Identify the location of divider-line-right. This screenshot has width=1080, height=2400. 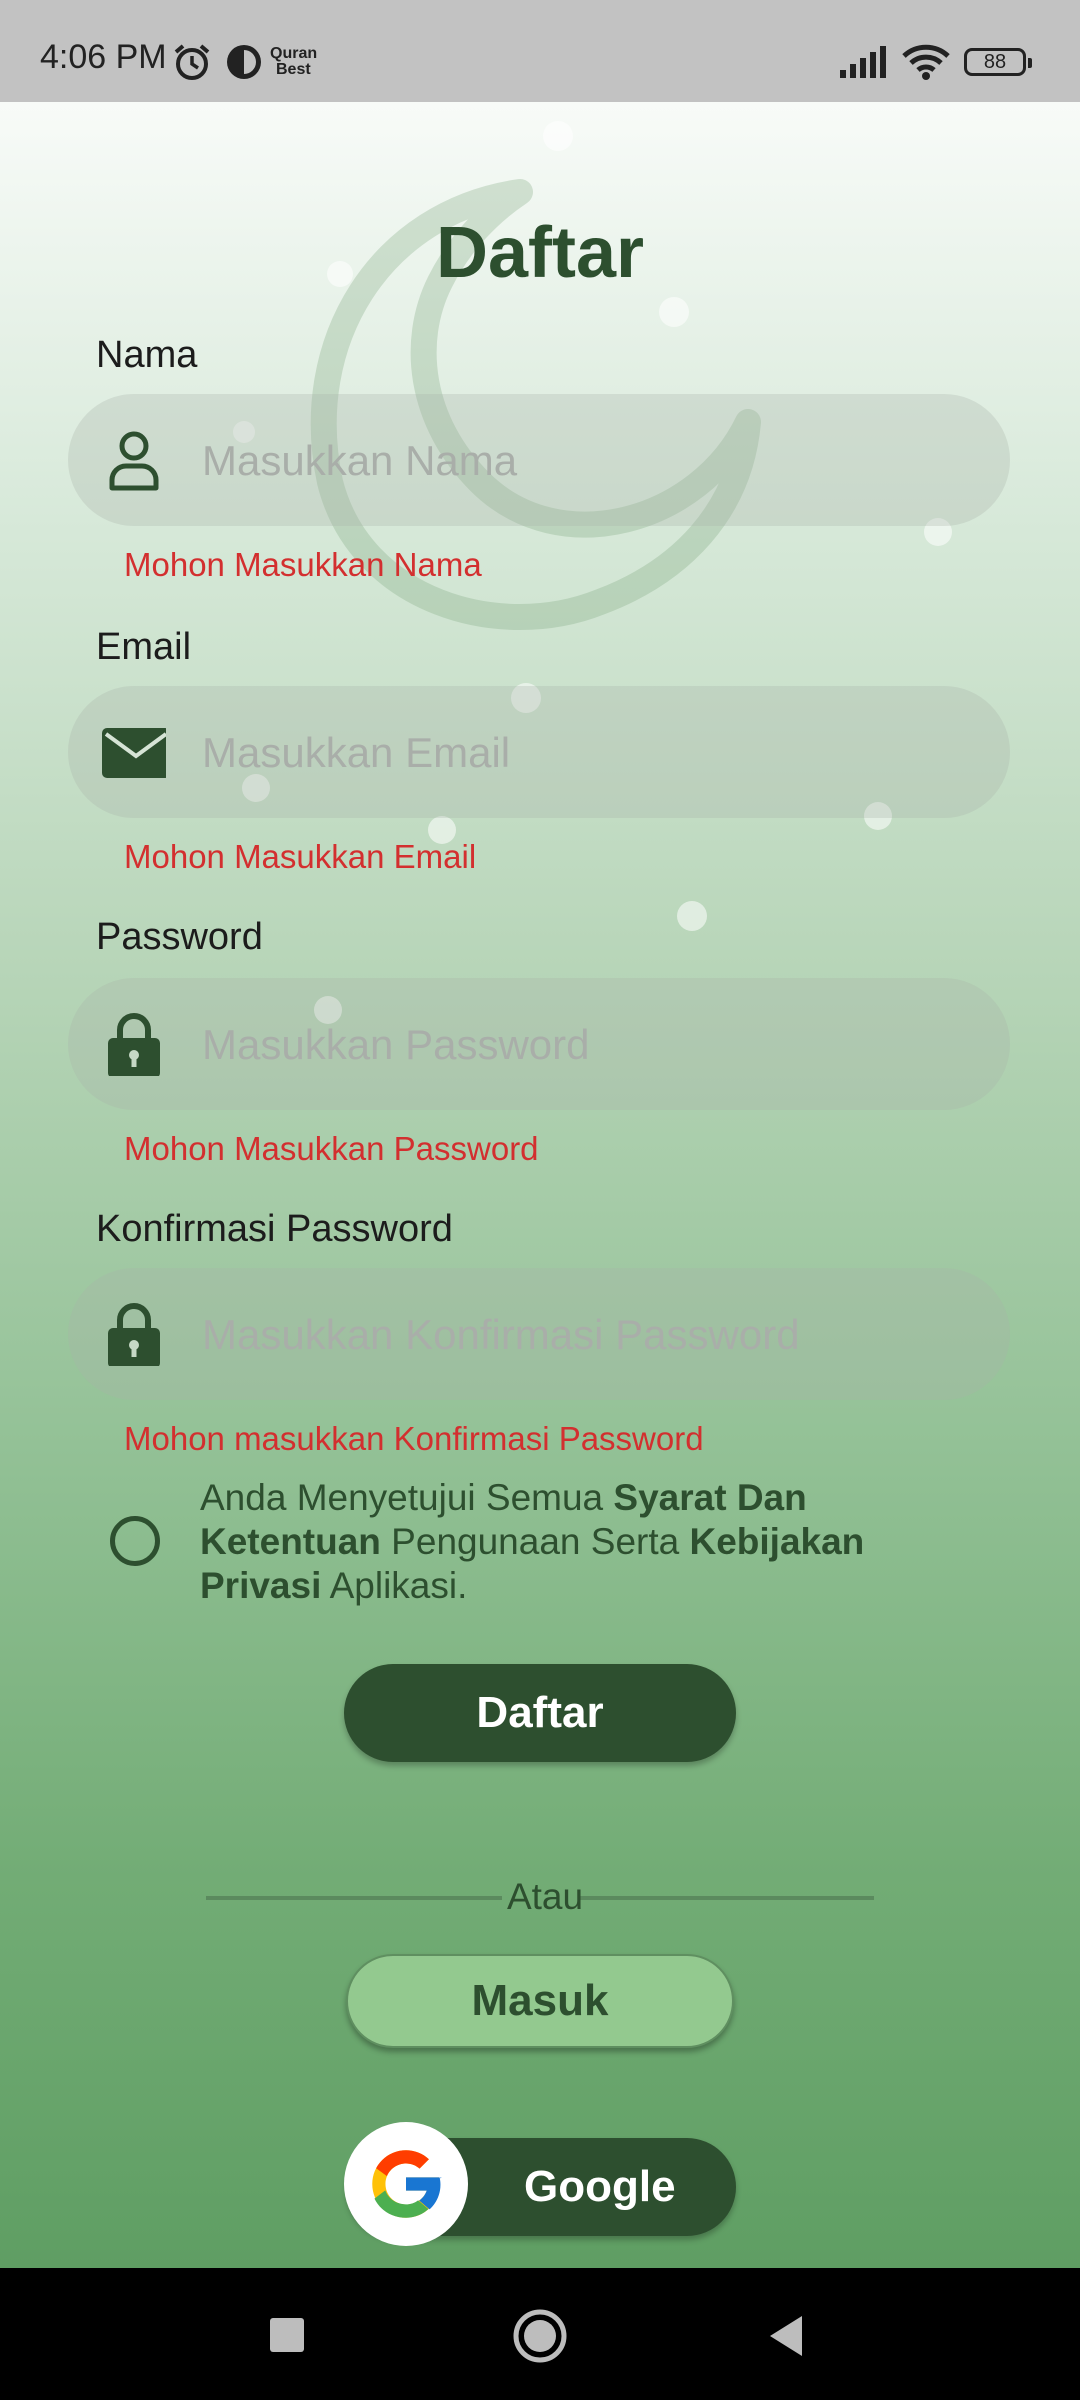
(726, 1898).